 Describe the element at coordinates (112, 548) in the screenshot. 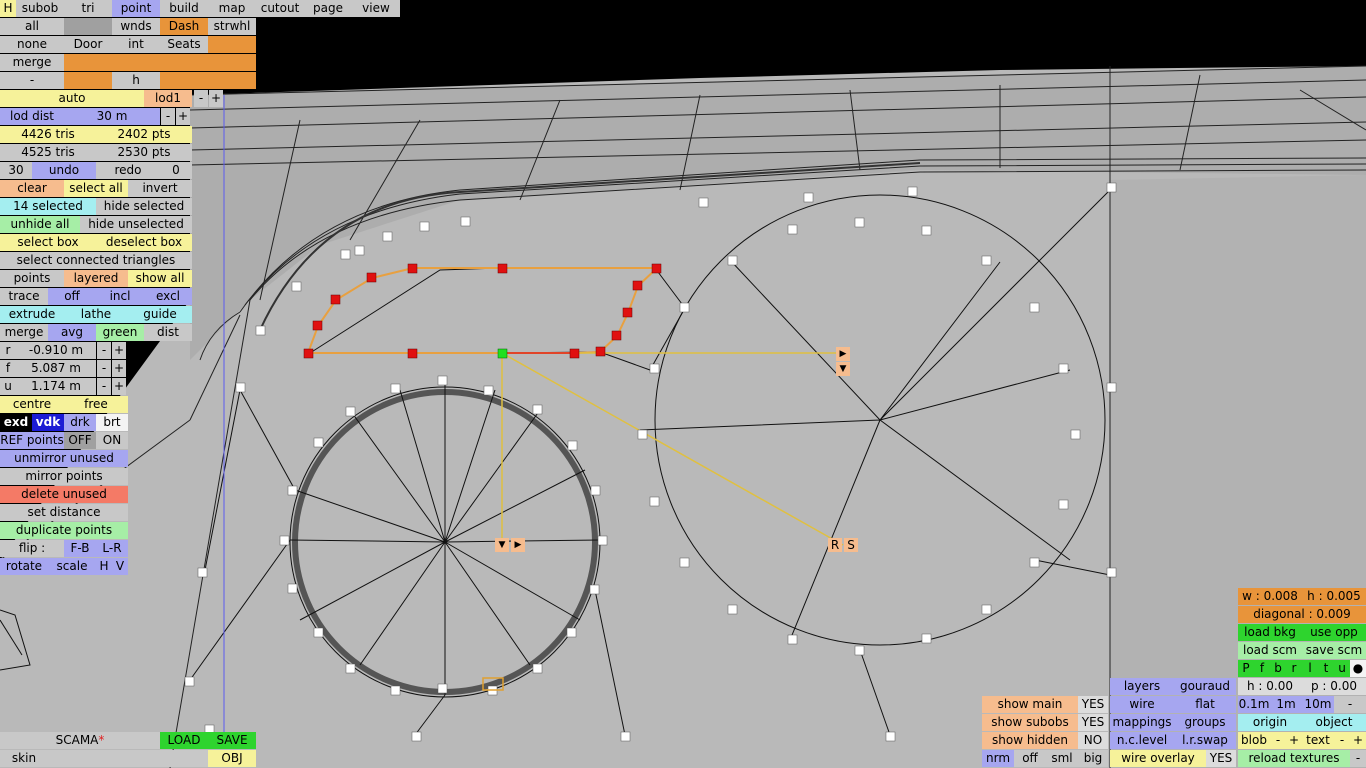

I see `flip-lr-button: L-R` at that location.